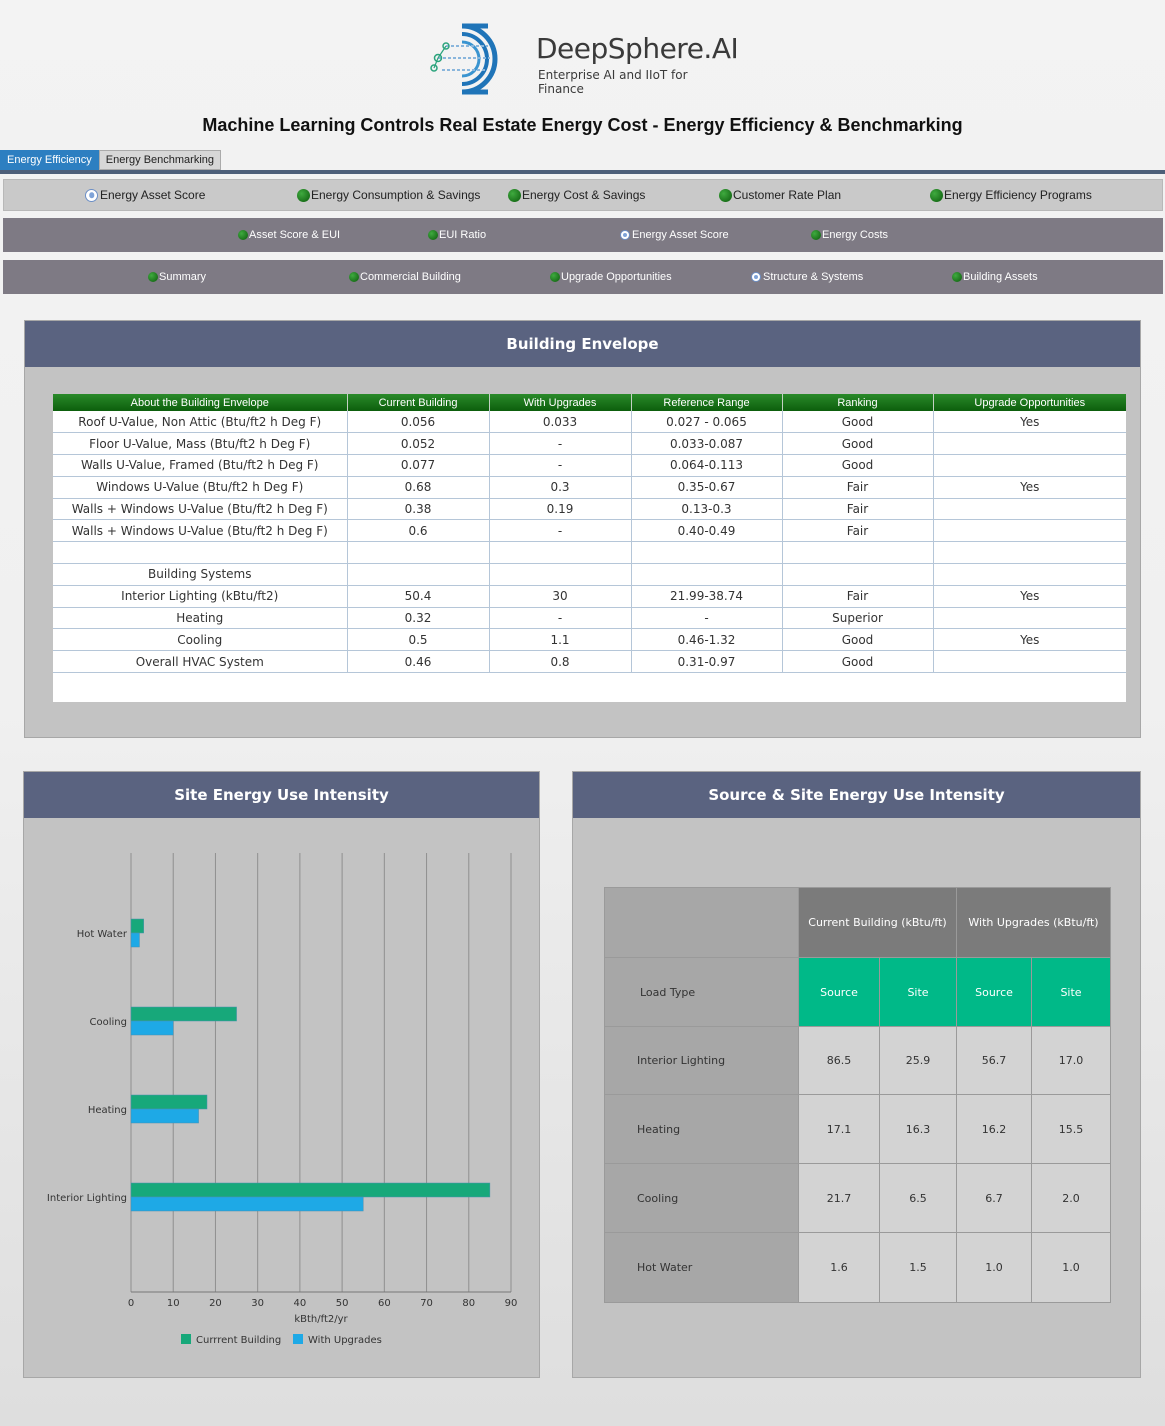  Describe the element at coordinates (857, 1129) in the screenshot. I see `table-row: Heating 17.1 16.3 16.2 15.5` at that location.